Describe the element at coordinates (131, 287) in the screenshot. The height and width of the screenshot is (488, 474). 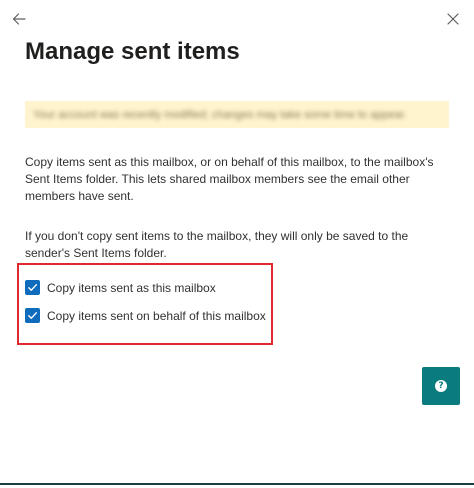
I see `copy-sent-as-label: Copy items sent as this mailbox` at that location.